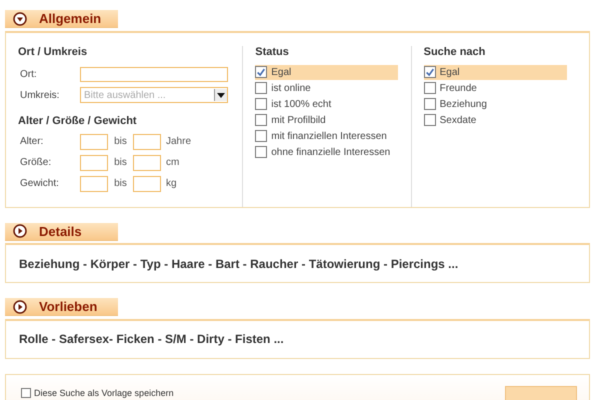  Describe the element at coordinates (61, 307) in the screenshot. I see `section-tab: Vorlieben` at that location.